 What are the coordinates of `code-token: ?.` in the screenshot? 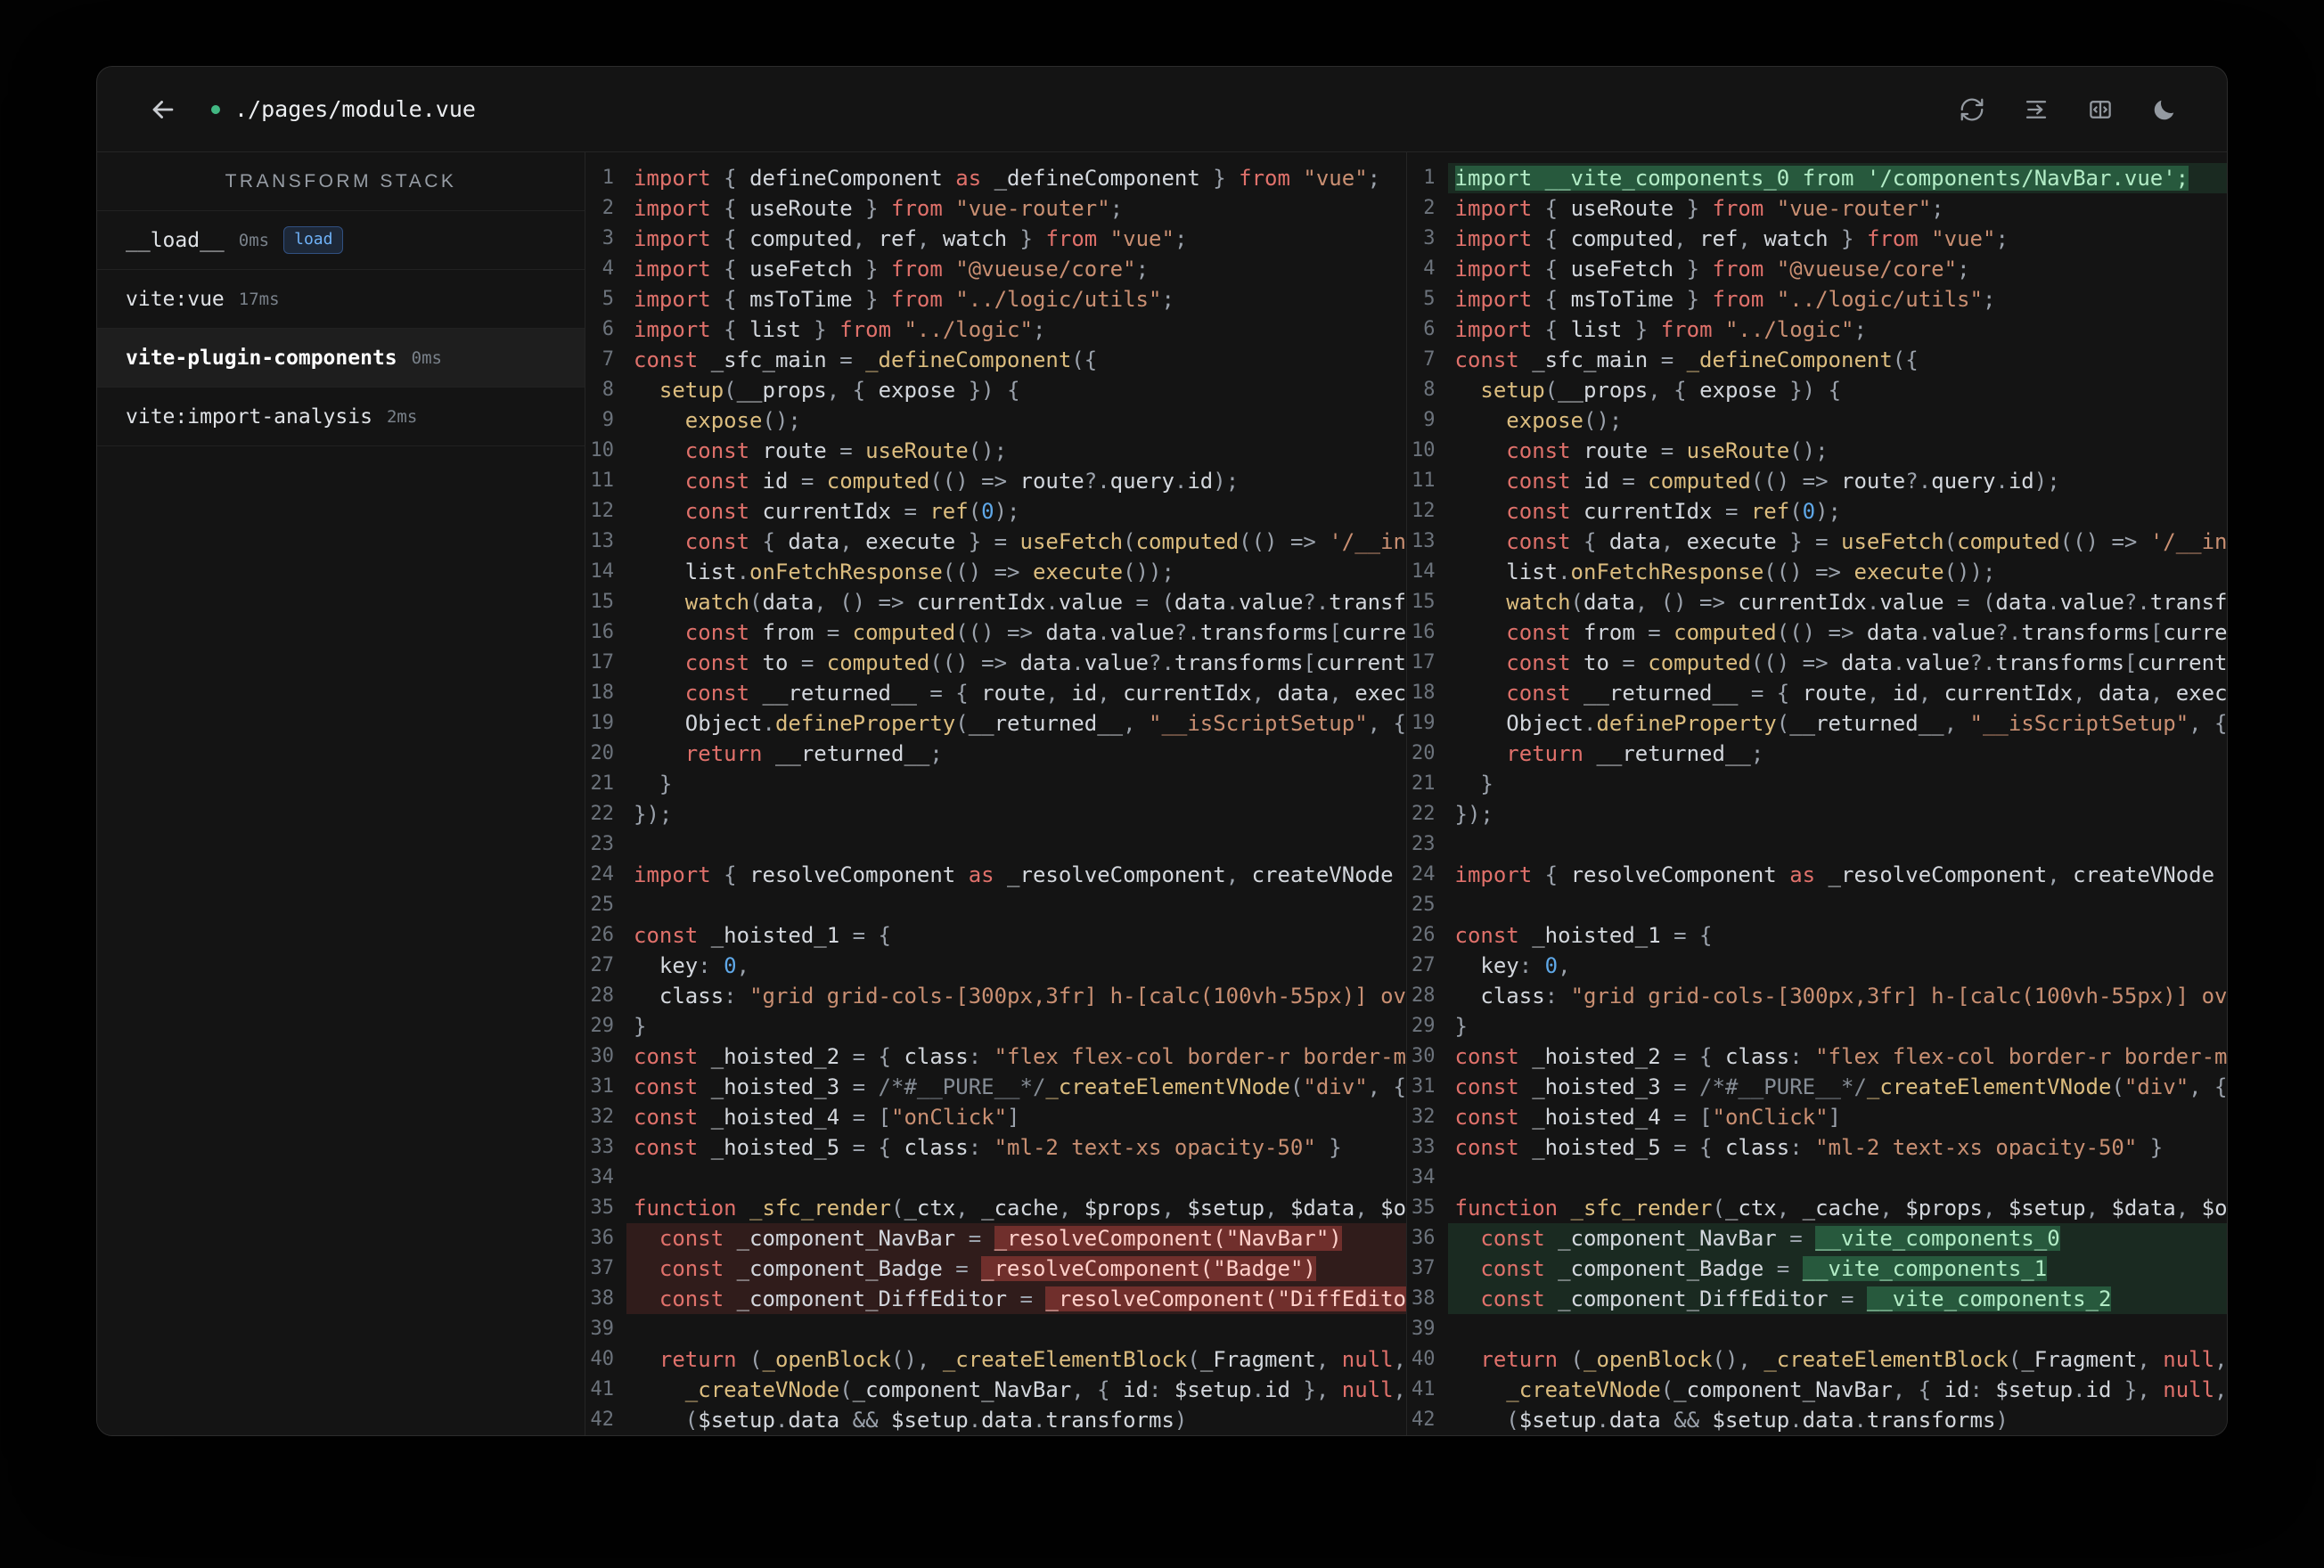 It's located at (1316, 602).